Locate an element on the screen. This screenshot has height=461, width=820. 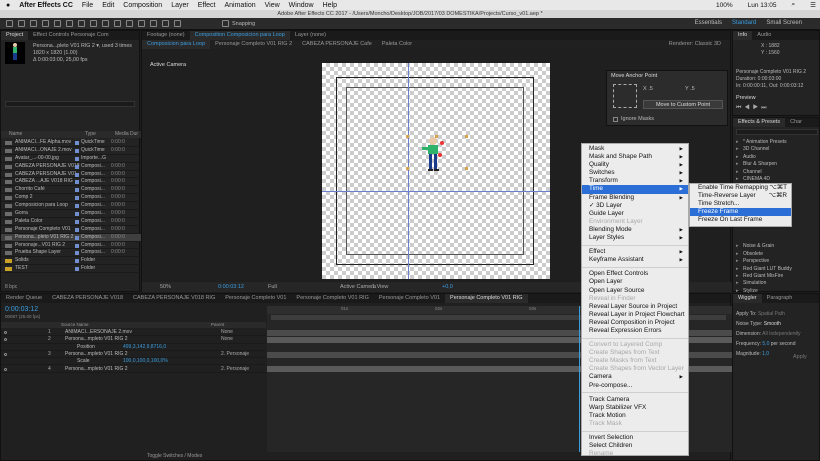
layer-row: 3 Persona...mpleto V01 RIG 2 2. Personaje is located at coordinates (133, 355).